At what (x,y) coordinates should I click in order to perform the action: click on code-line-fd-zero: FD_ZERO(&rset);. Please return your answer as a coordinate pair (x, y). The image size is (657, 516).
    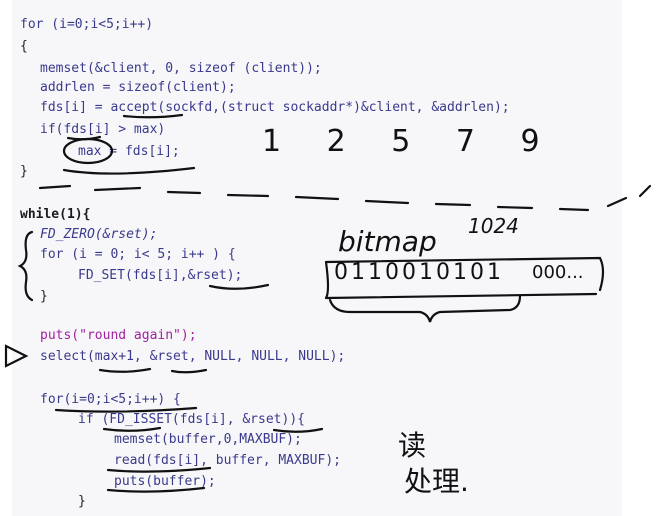
    Looking at the image, I should click on (99, 234).